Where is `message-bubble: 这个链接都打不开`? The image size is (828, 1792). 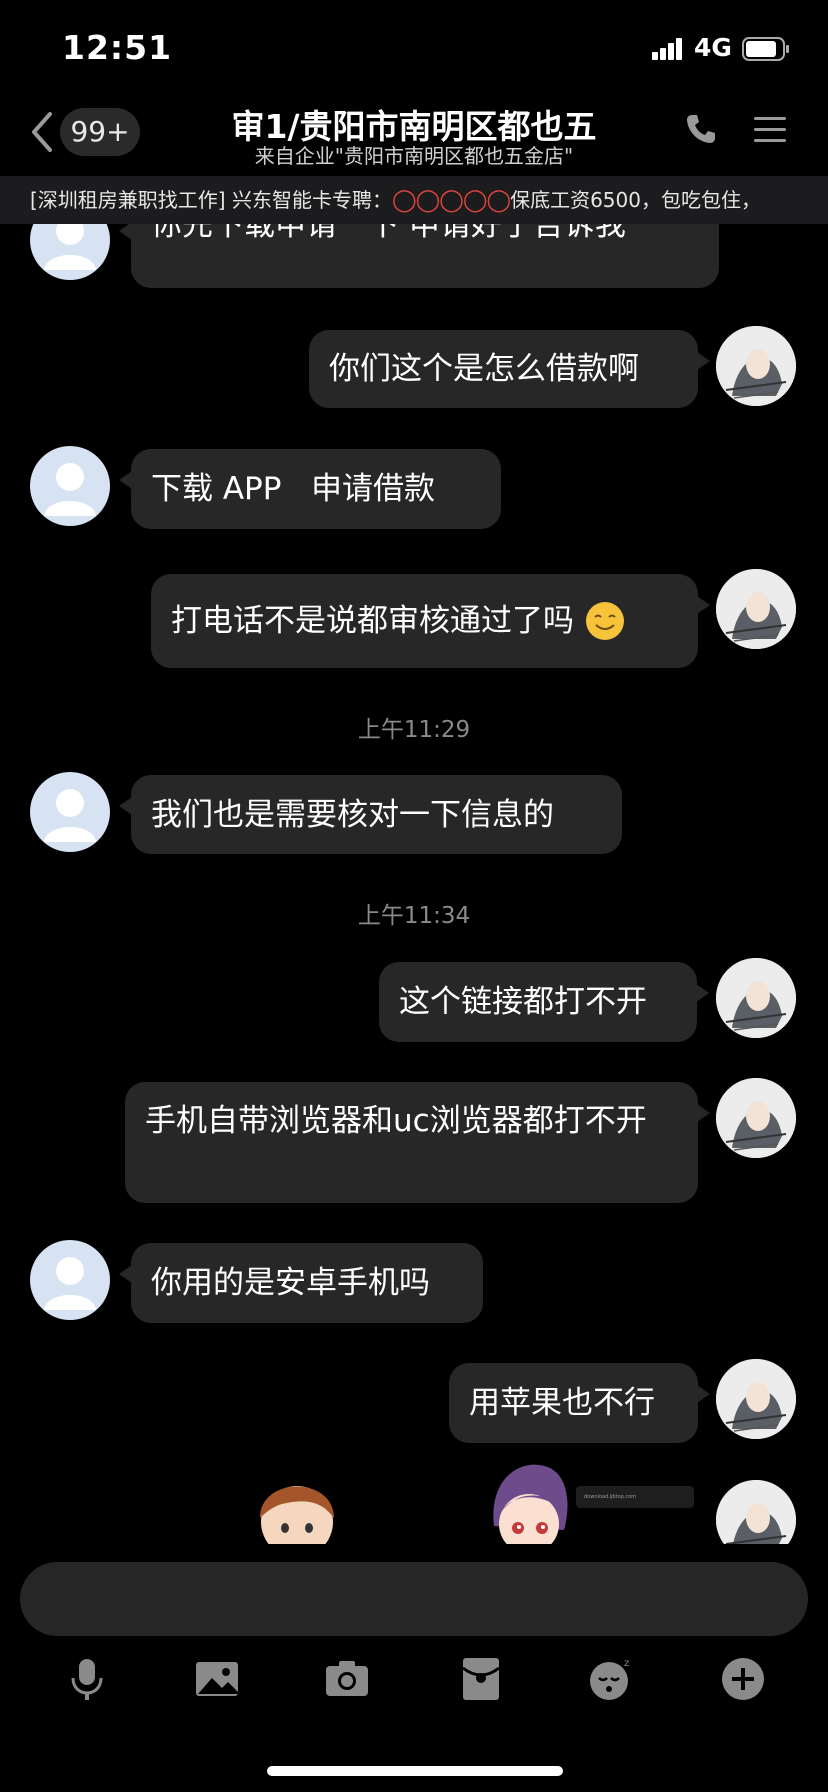
message-bubble: 这个链接都打不开 is located at coordinates (544, 1002).